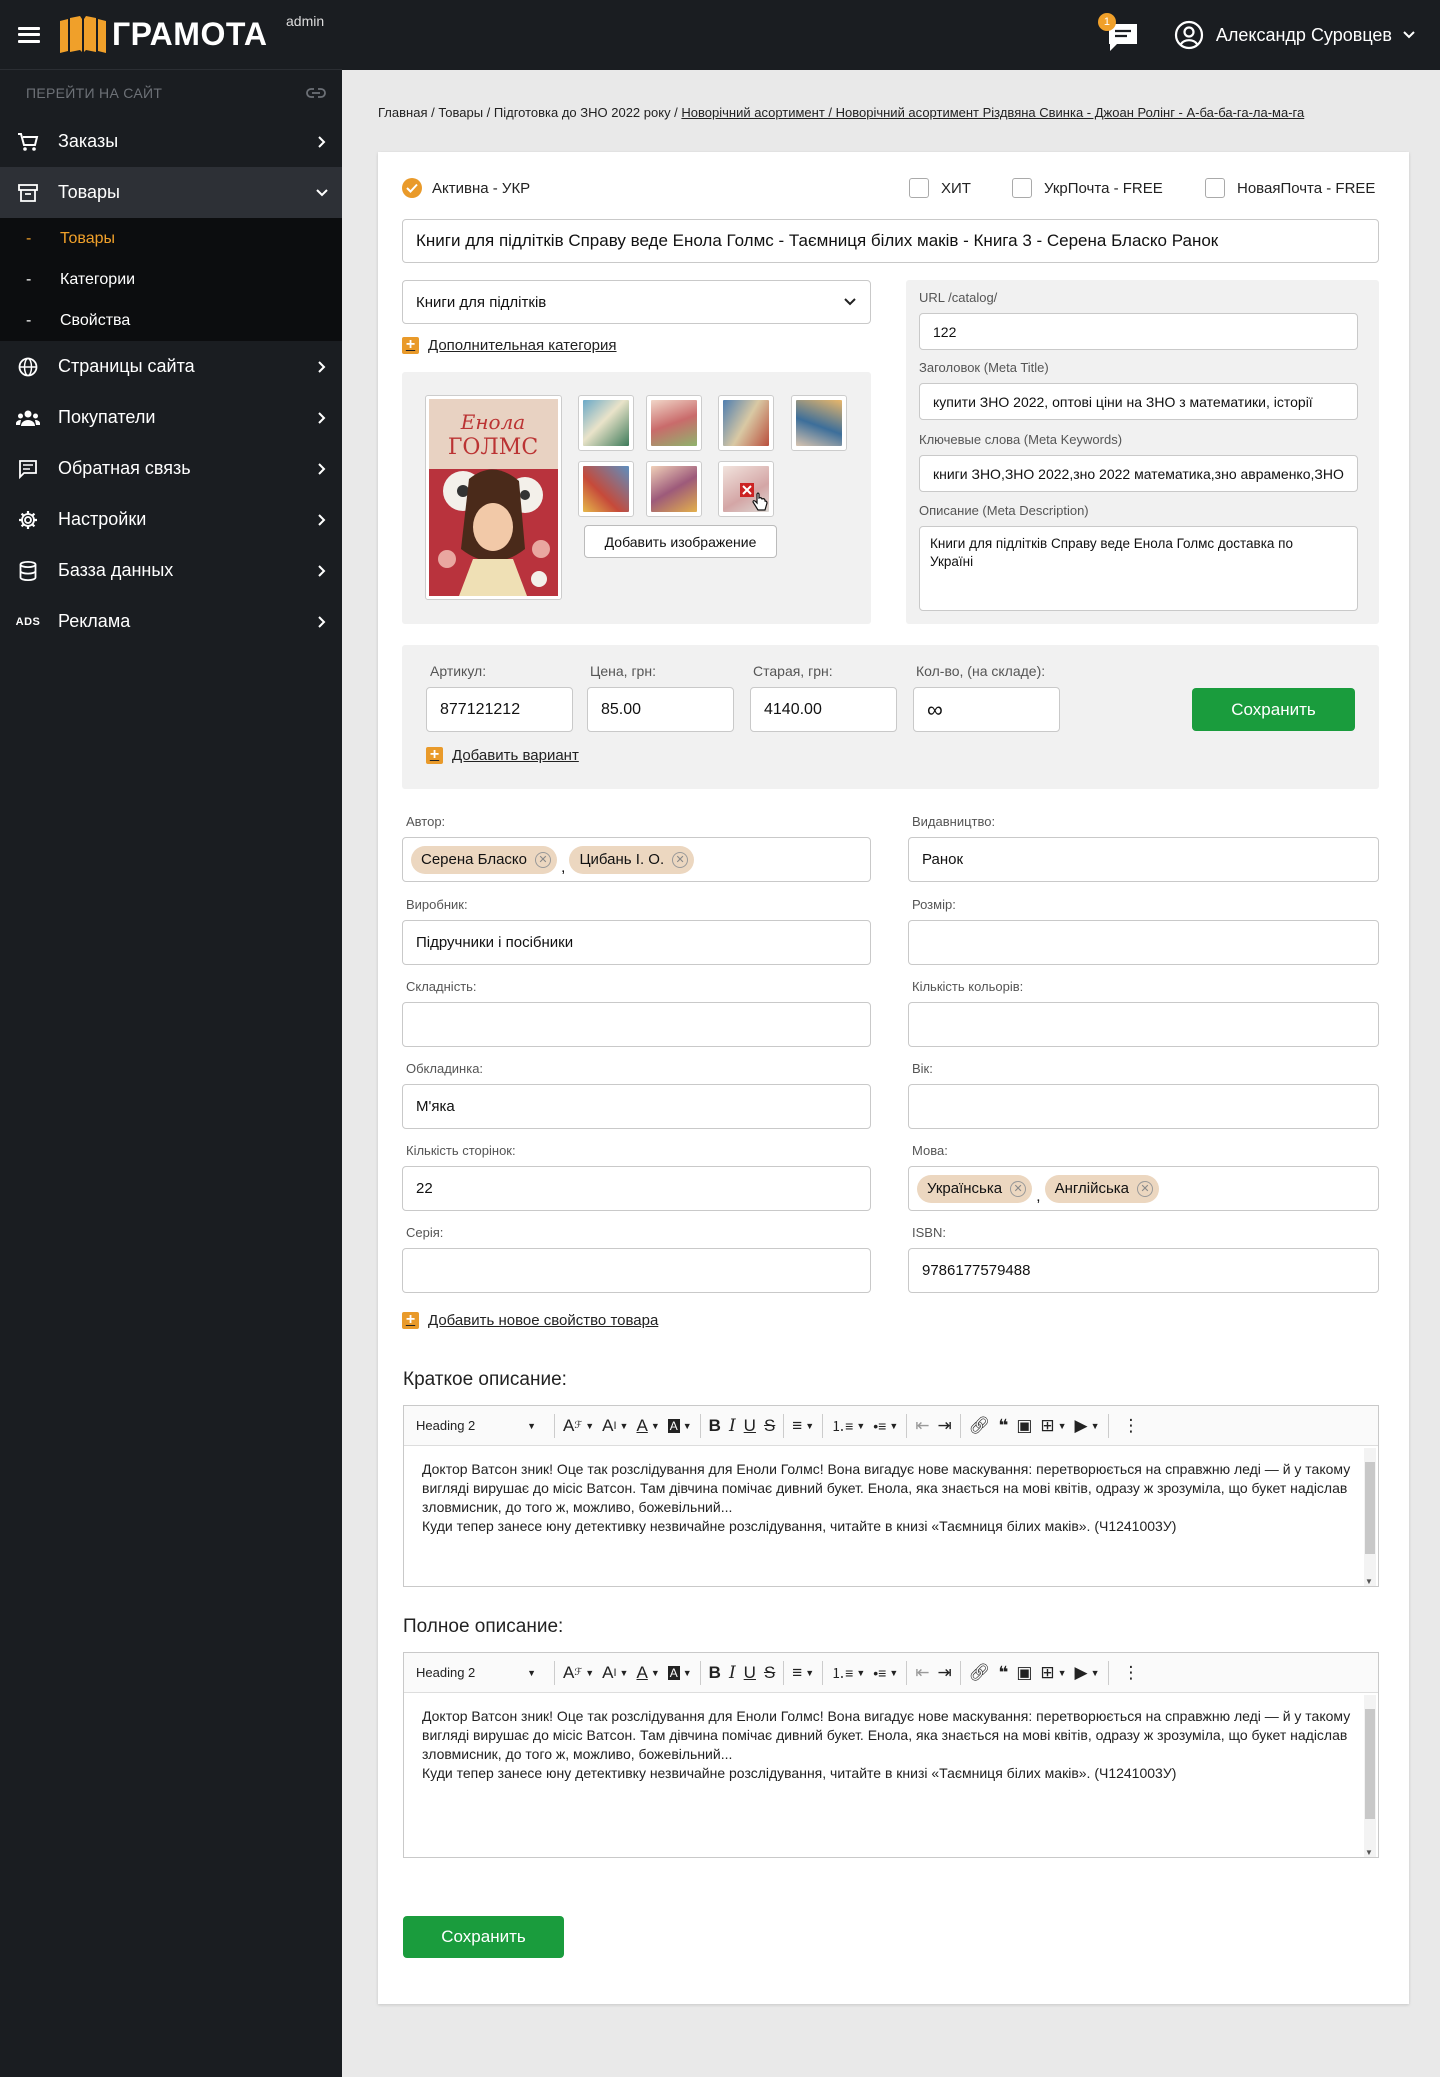 The width and height of the screenshot is (1440, 2077). I want to click on isbn-input: 9786177579488, so click(1143, 1270).